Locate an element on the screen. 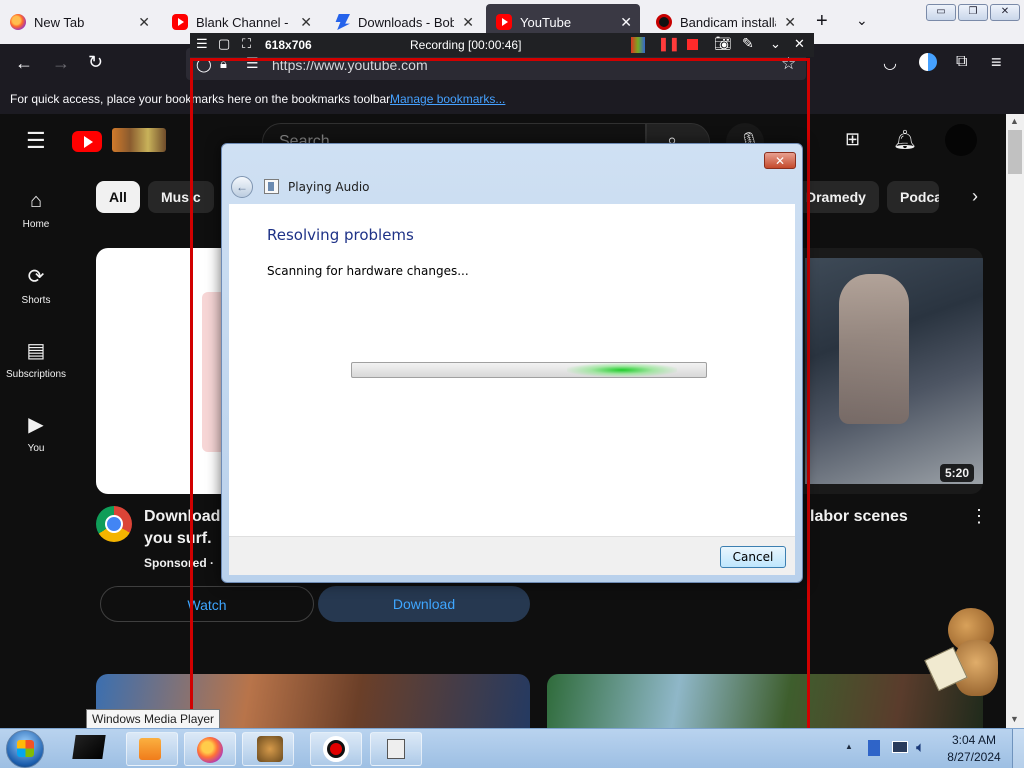  scrollbar-thumb is located at coordinates (1015, 152).